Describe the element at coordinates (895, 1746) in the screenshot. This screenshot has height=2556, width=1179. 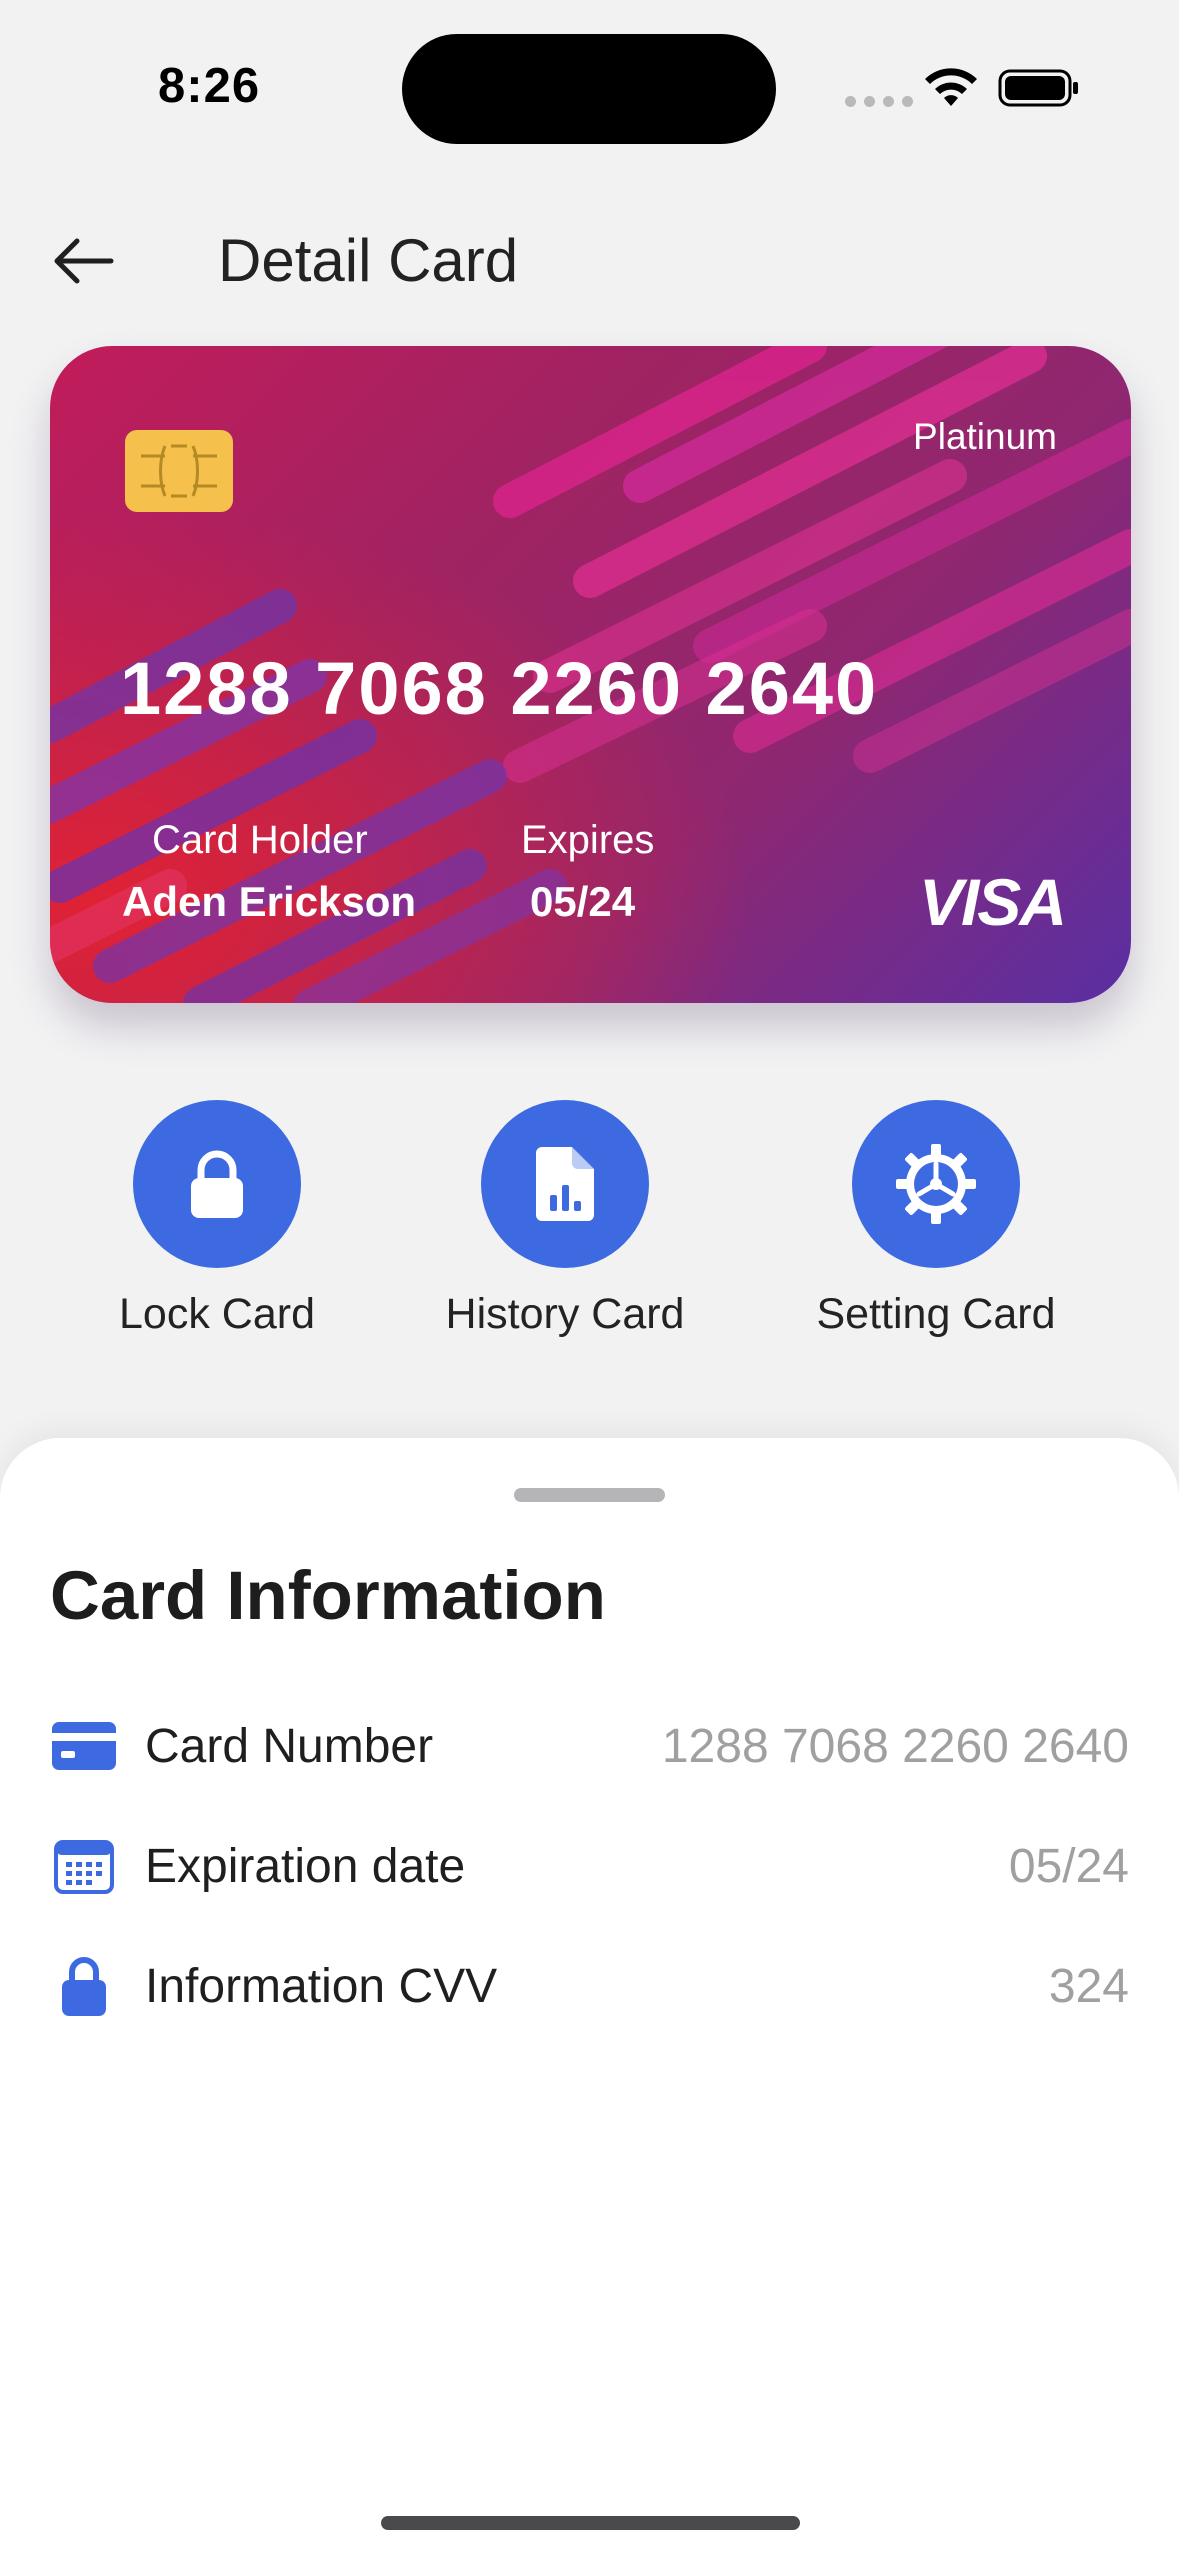
I see `card-number-value: 1288 7068 2260 2640` at that location.